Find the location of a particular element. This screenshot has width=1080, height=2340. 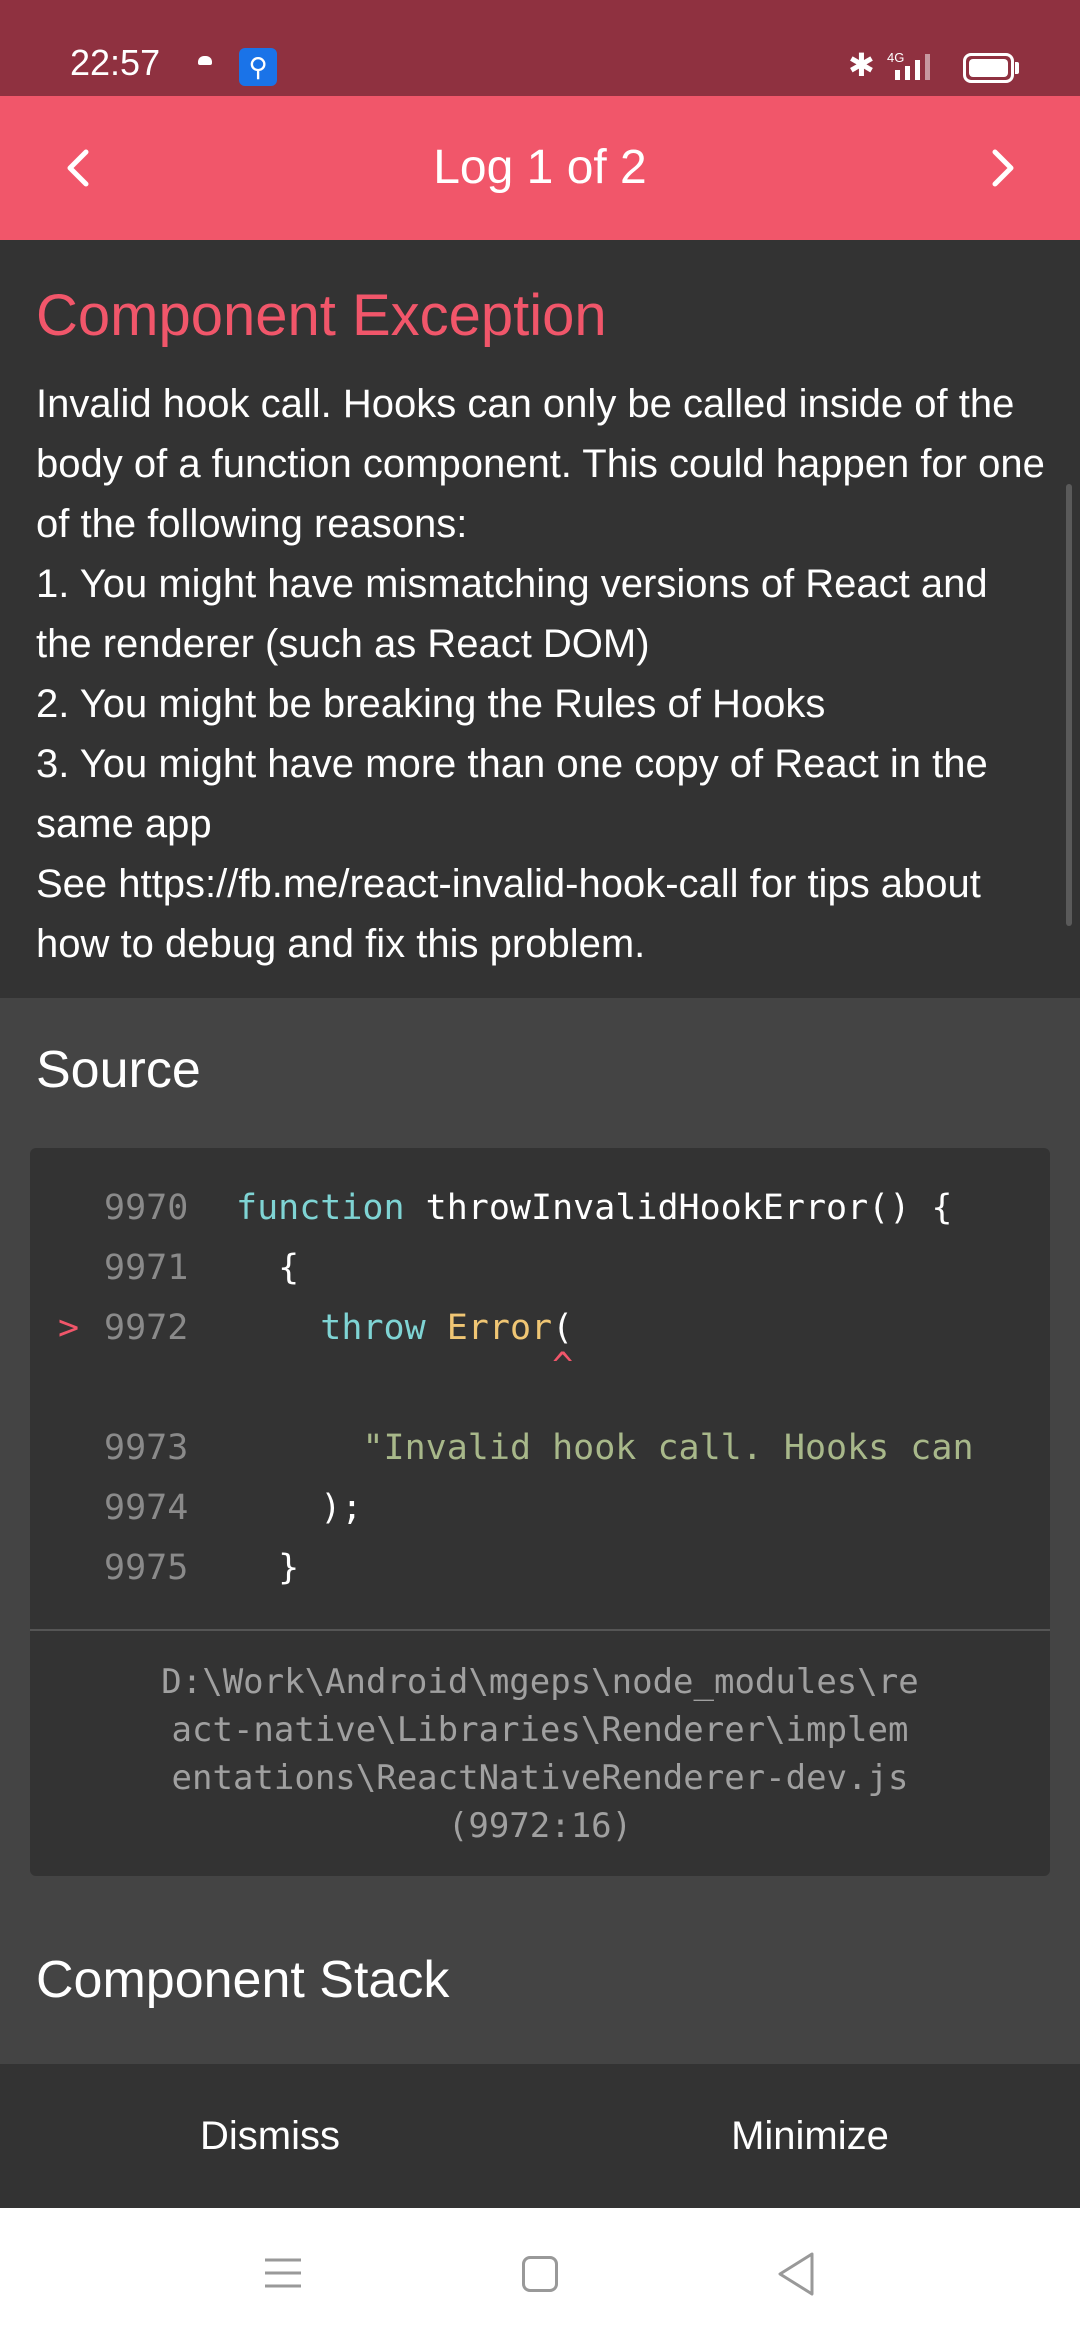

menu-icon is located at coordinates (283, 2273).